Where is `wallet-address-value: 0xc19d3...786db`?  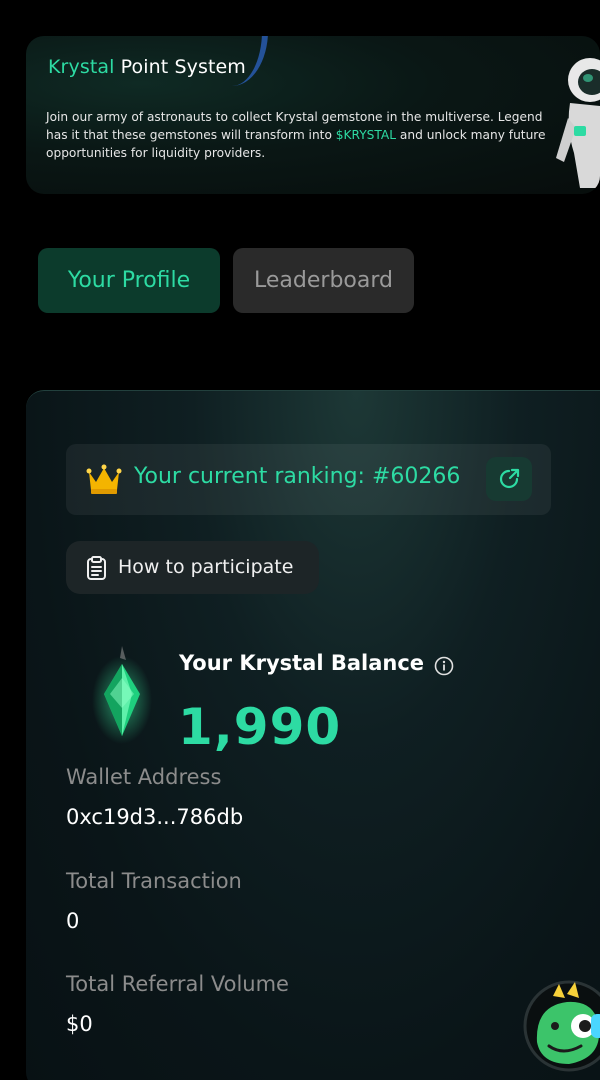 wallet-address-value: 0xc19d3...786db is located at coordinates (155, 817).